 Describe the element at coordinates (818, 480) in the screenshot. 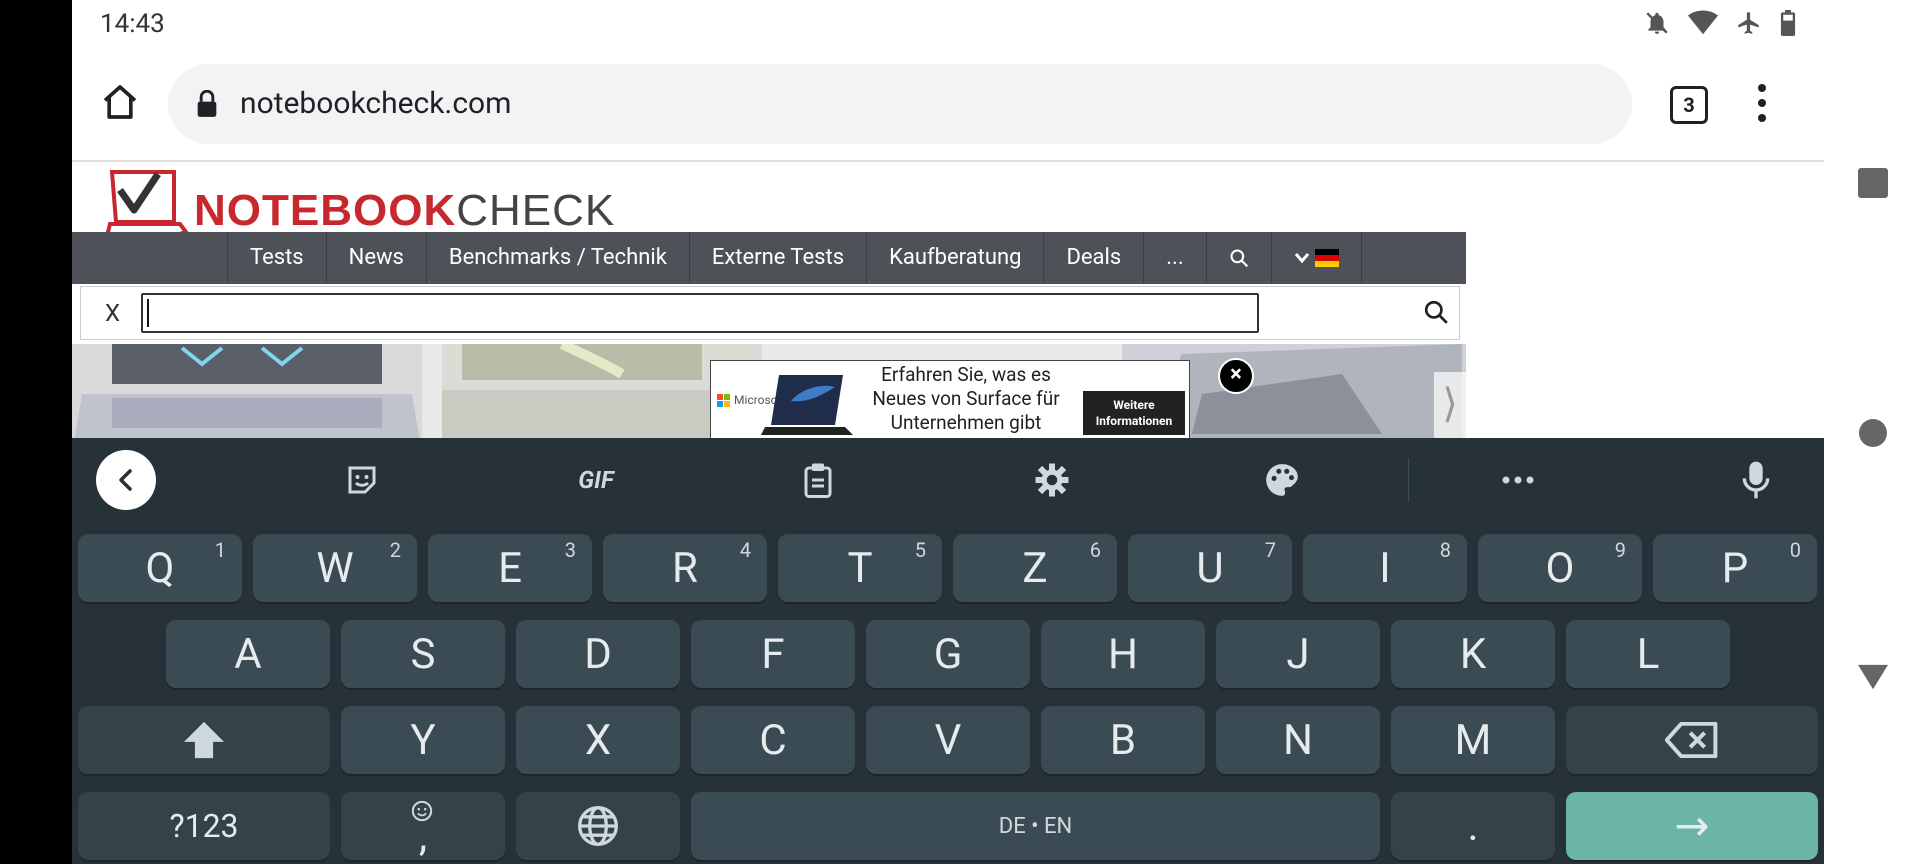

I see `clipboard-icon` at that location.